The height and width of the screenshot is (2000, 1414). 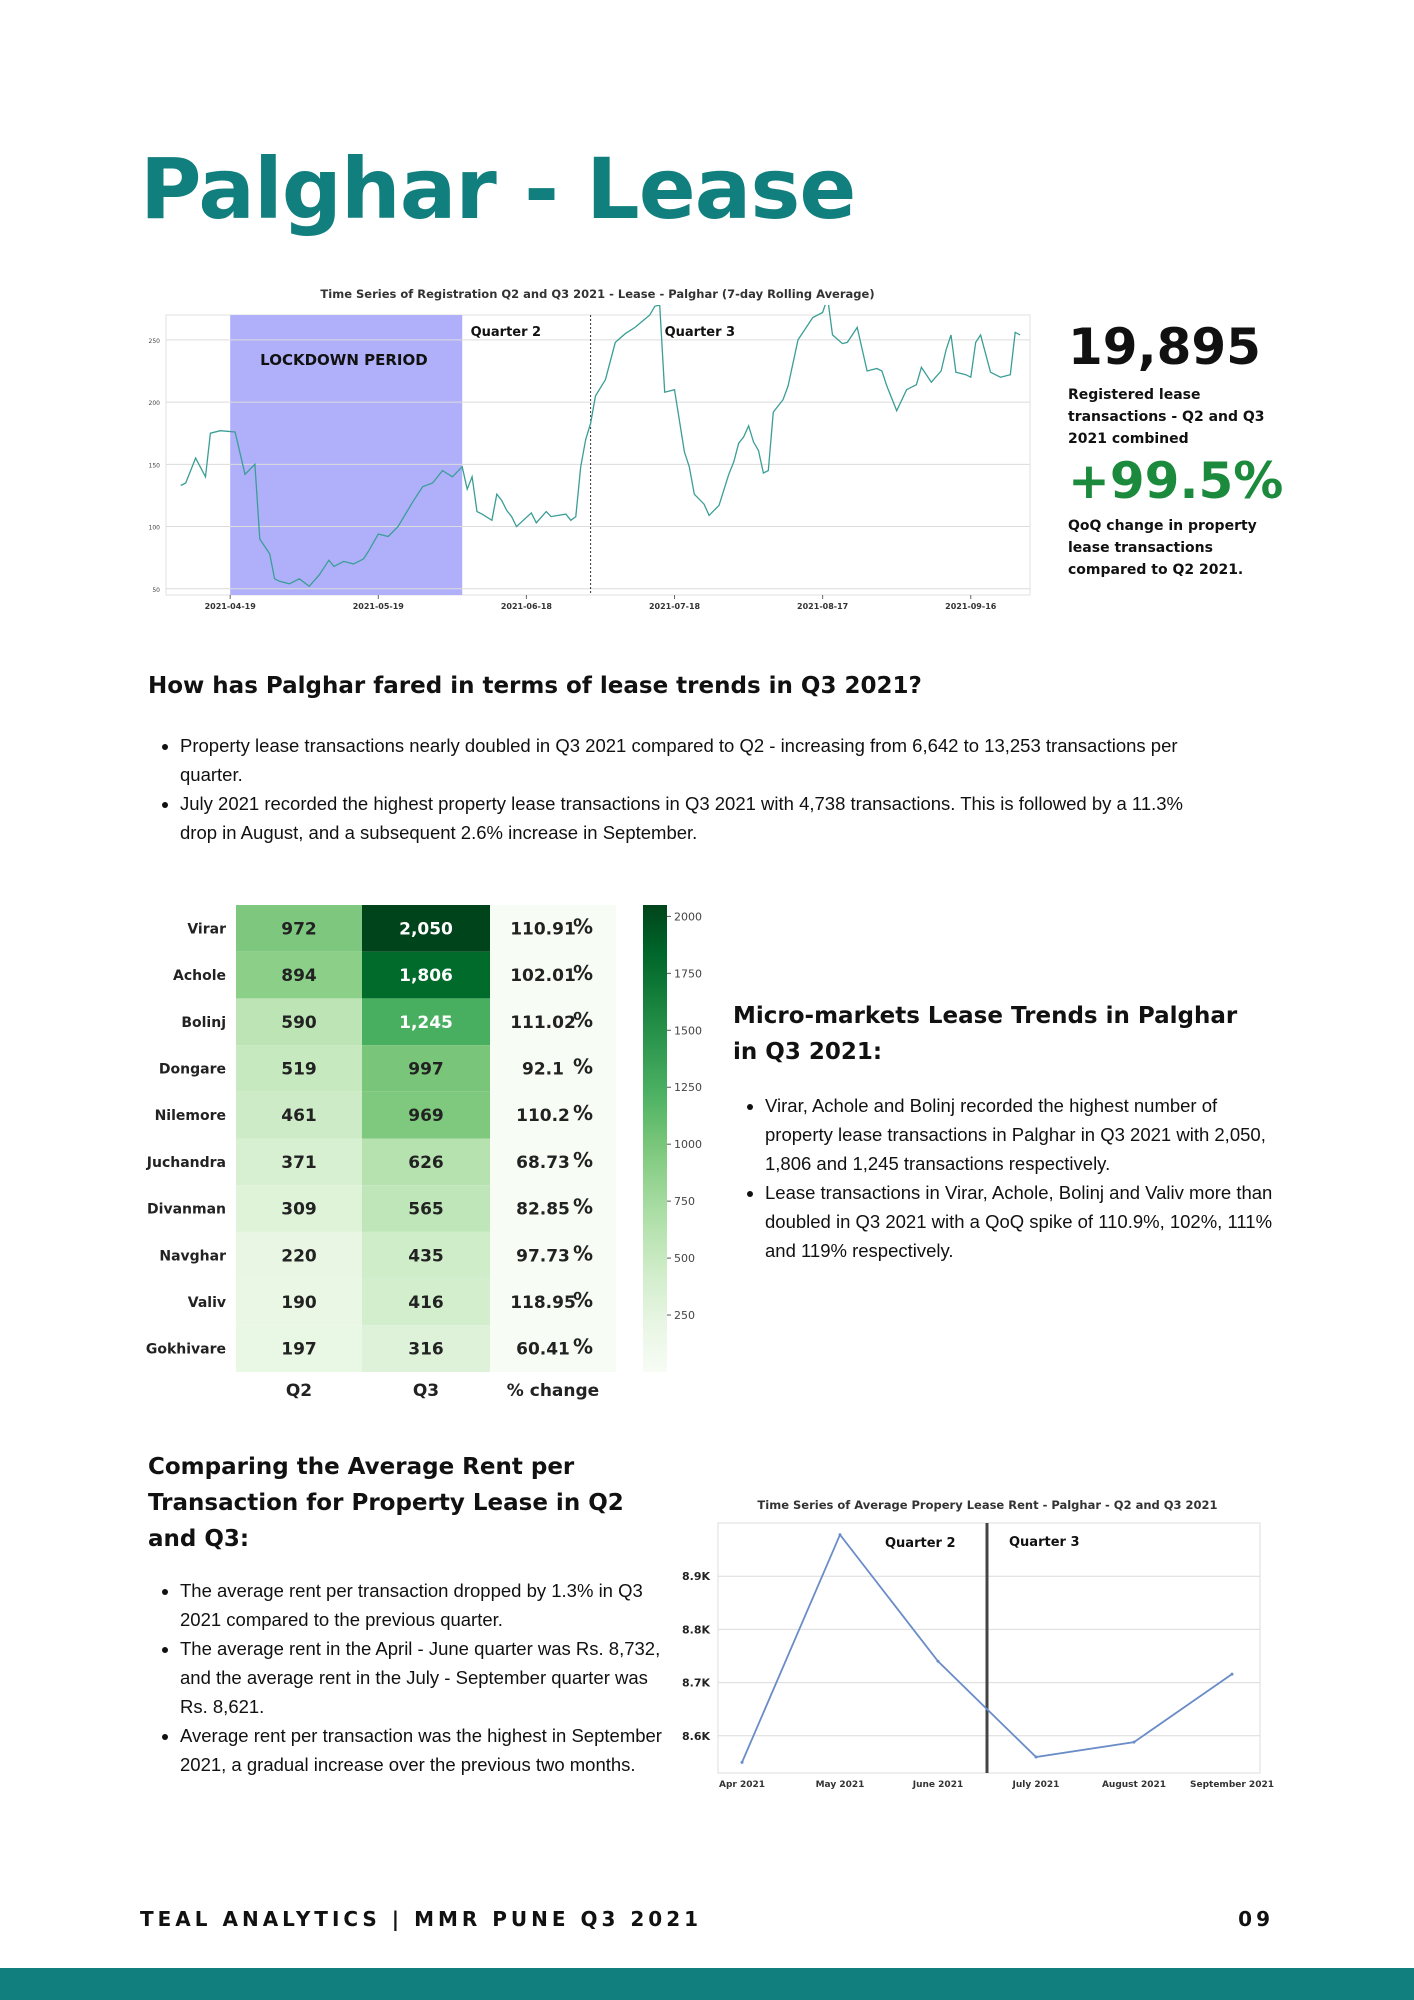 What do you see at coordinates (937, 1785) in the screenshot?
I see `x-tick-label: June 2021` at bounding box center [937, 1785].